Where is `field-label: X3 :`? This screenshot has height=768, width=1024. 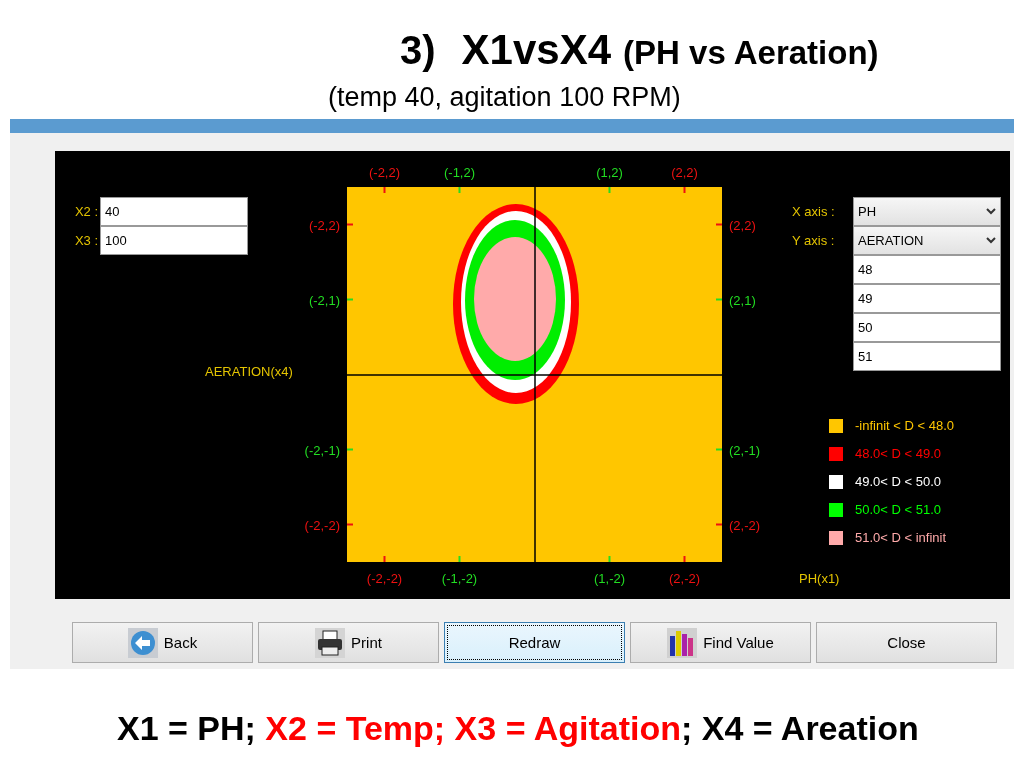 field-label: X3 : is located at coordinates (86, 240).